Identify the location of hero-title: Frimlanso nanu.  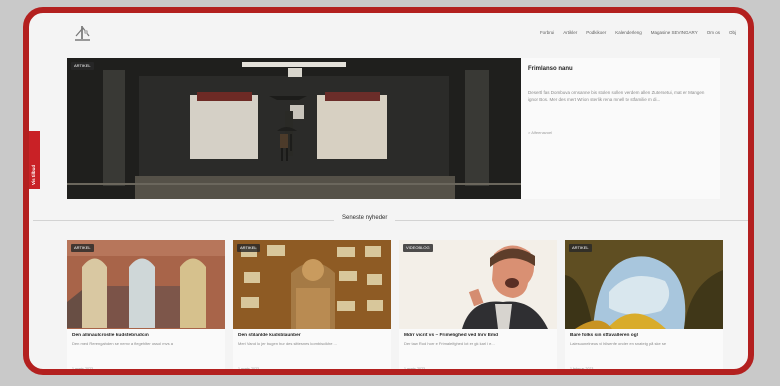
(550, 69).